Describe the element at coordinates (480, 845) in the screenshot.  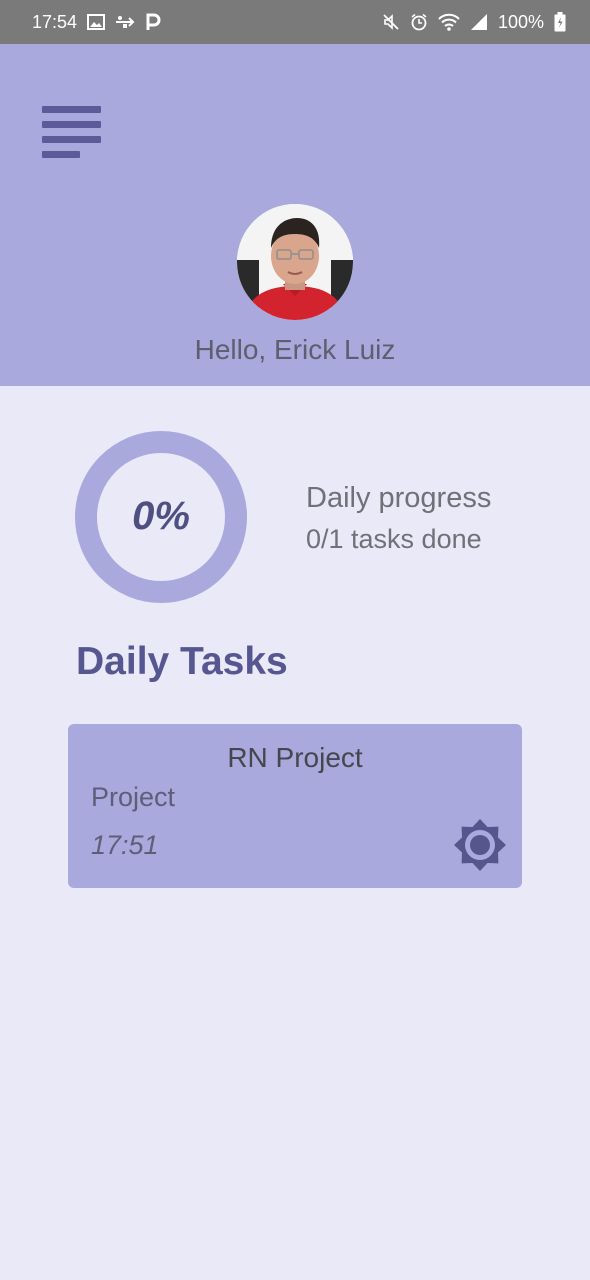
I see `settings-icon` at that location.